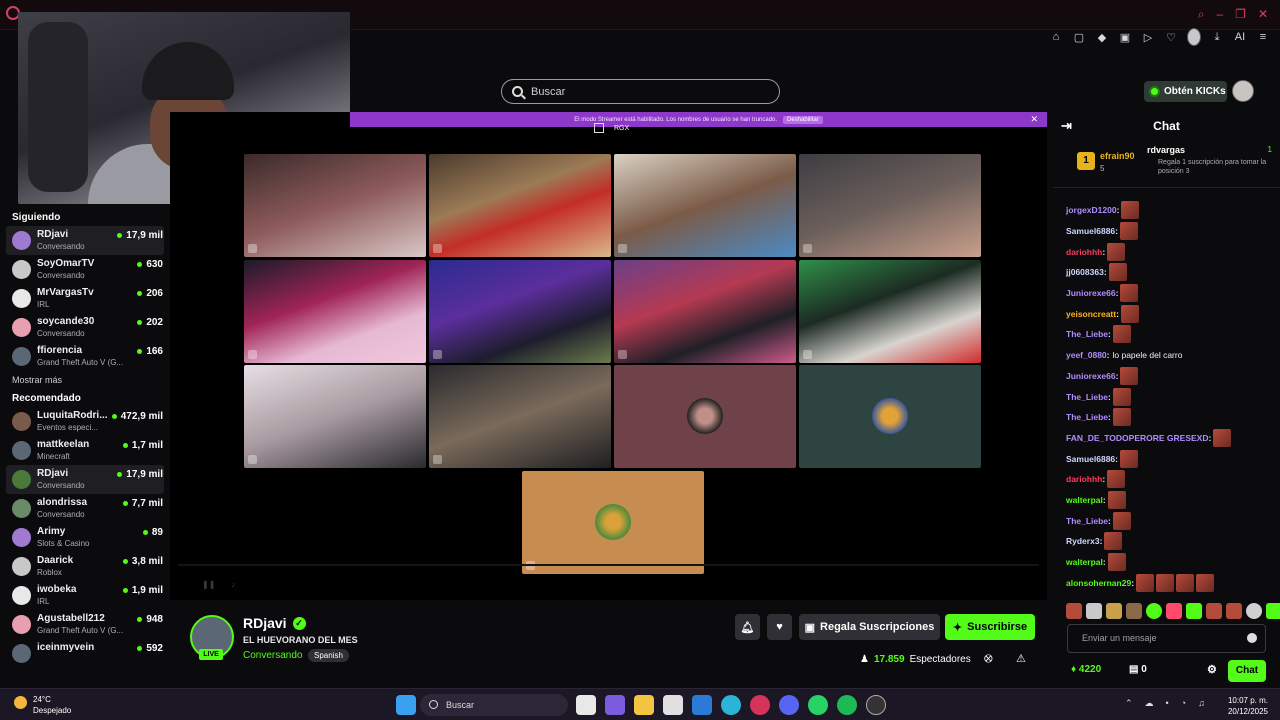 Image resolution: width=1280 pixels, height=720 pixels. I want to click on close-banner-icon: ✕, so click(1034, 119).